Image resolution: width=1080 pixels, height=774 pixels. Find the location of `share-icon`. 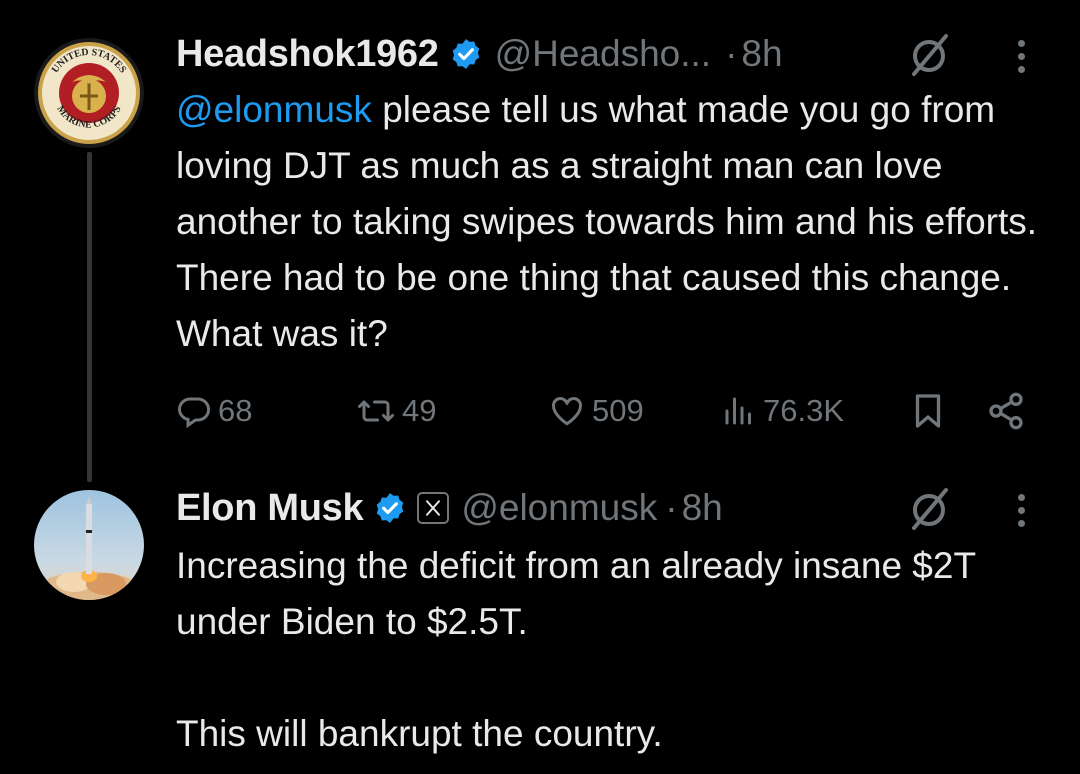

share-icon is located at coordinates (1006, 411).